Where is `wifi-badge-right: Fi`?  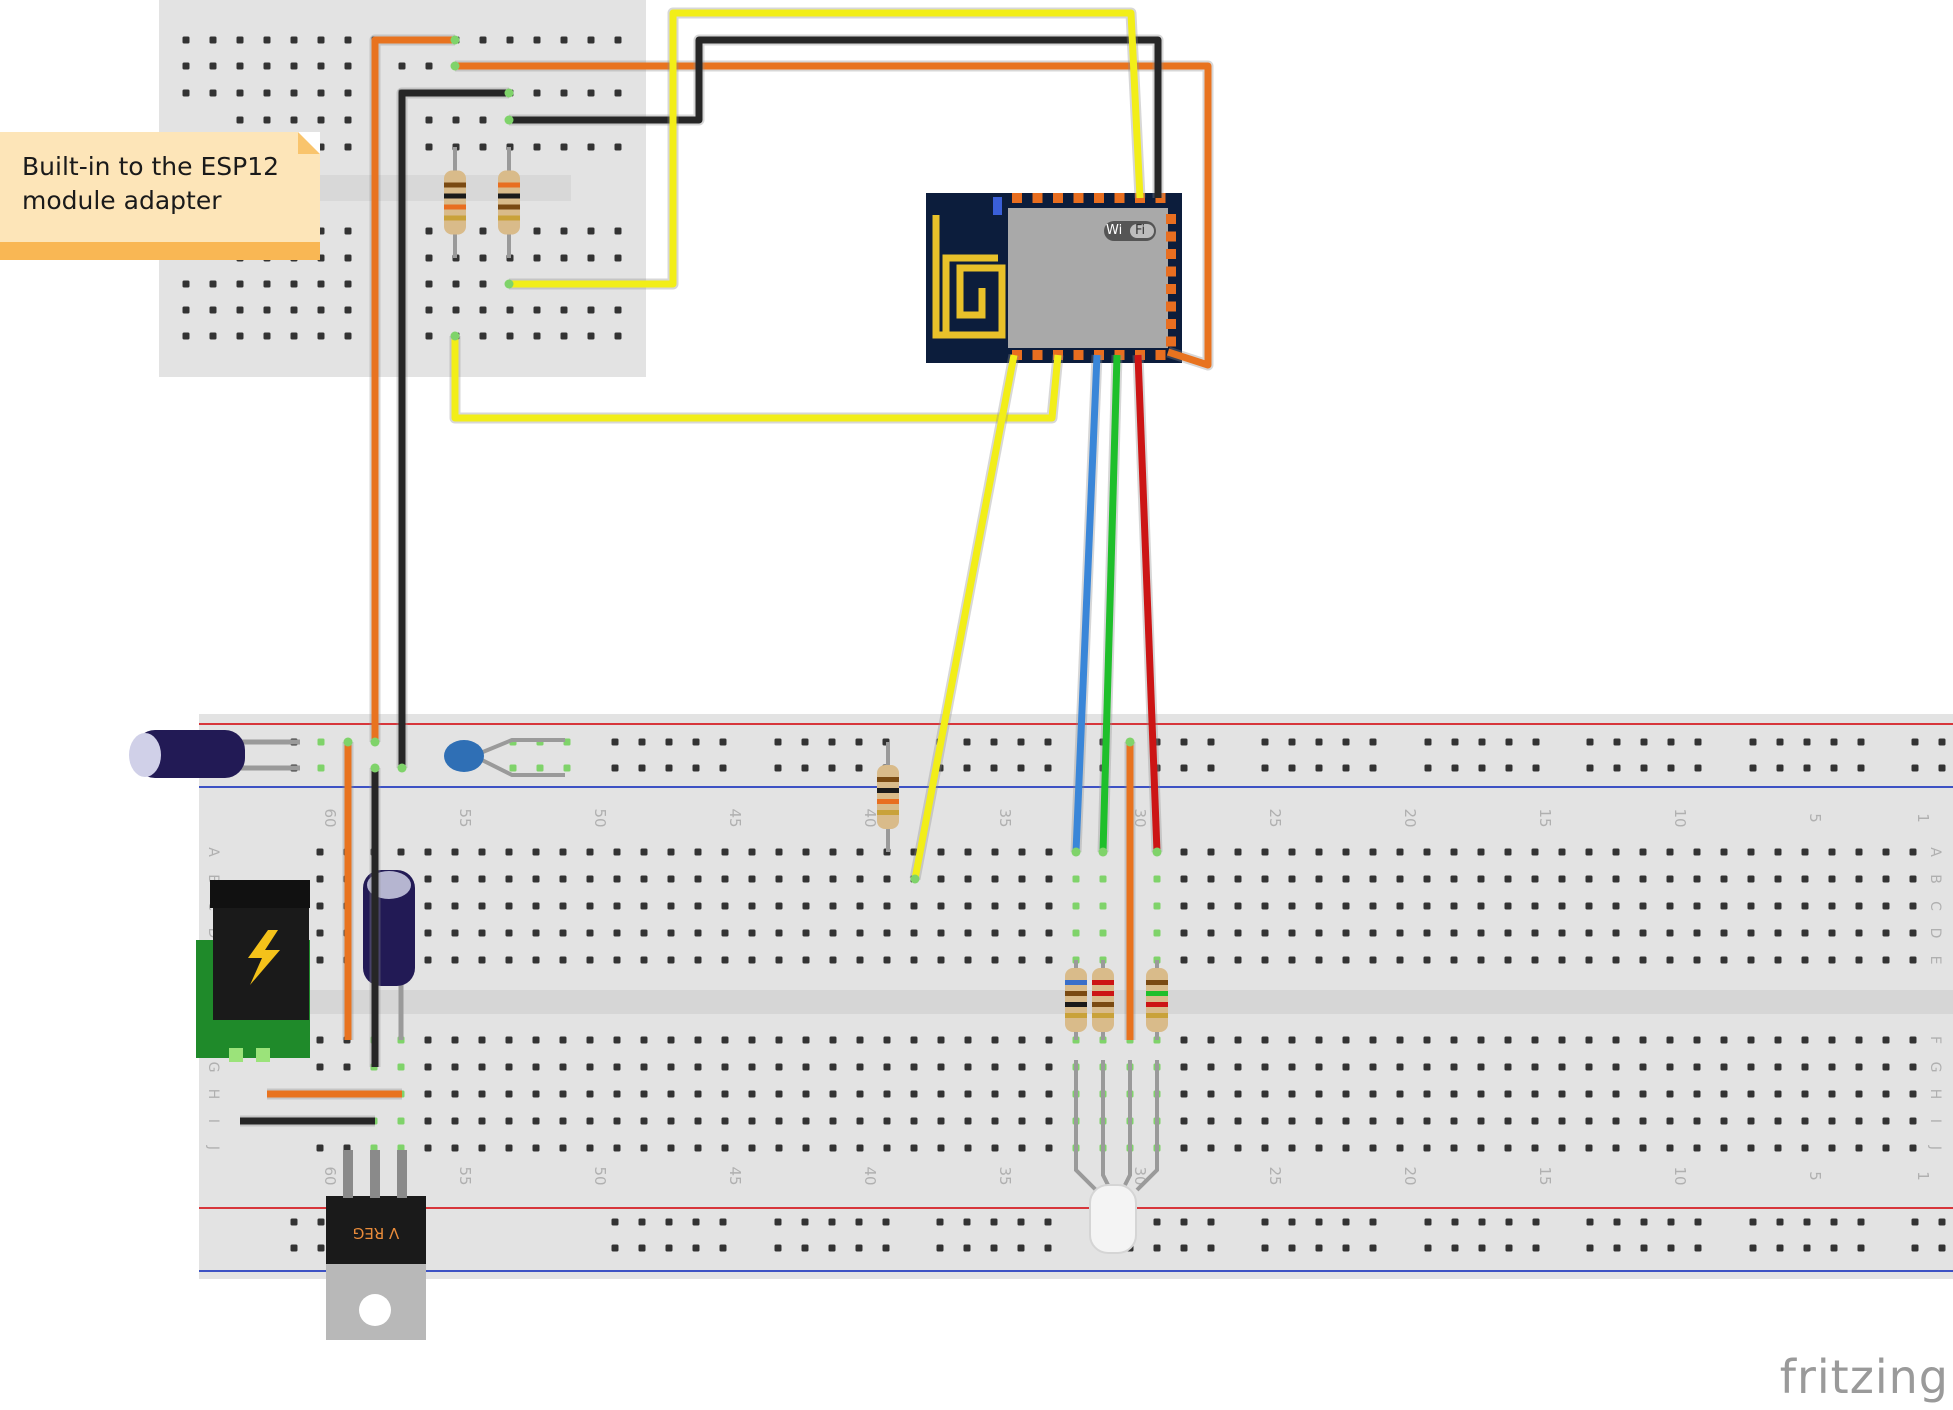 wifi-badge-right: Fi is located at coordinates (1140, 230).